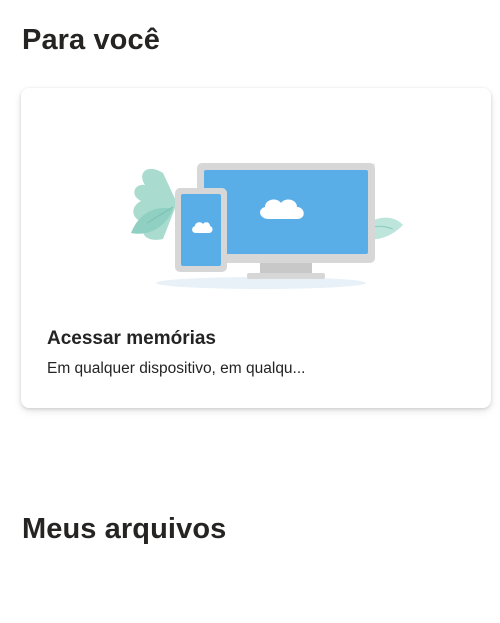 Image resolution: width=500 pixels, height=623 pixels. What do you see at coordinates (201, 230) in the screenshot?
I see `phone-icon` at bounding box center [201, 230].